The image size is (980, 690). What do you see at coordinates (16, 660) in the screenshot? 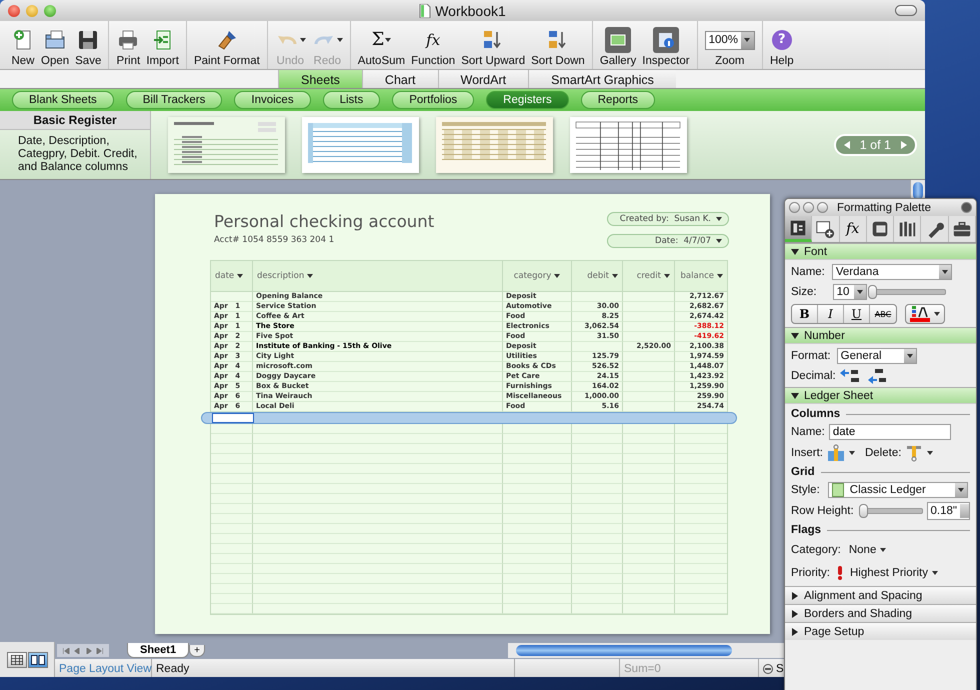
I see `normal-view-button` at bounding box center [16, 660].